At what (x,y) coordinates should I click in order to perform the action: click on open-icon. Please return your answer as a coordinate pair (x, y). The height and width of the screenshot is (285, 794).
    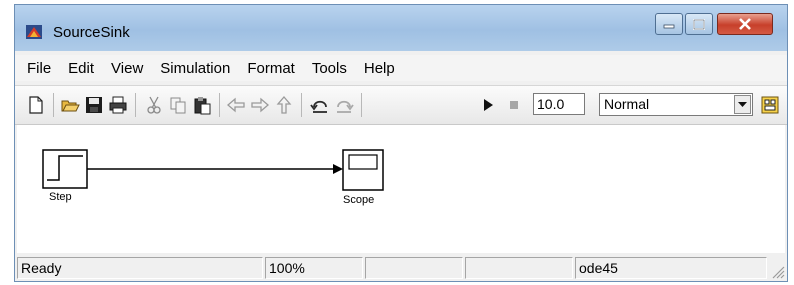
    Looking at the image, I should click on (70, 106).